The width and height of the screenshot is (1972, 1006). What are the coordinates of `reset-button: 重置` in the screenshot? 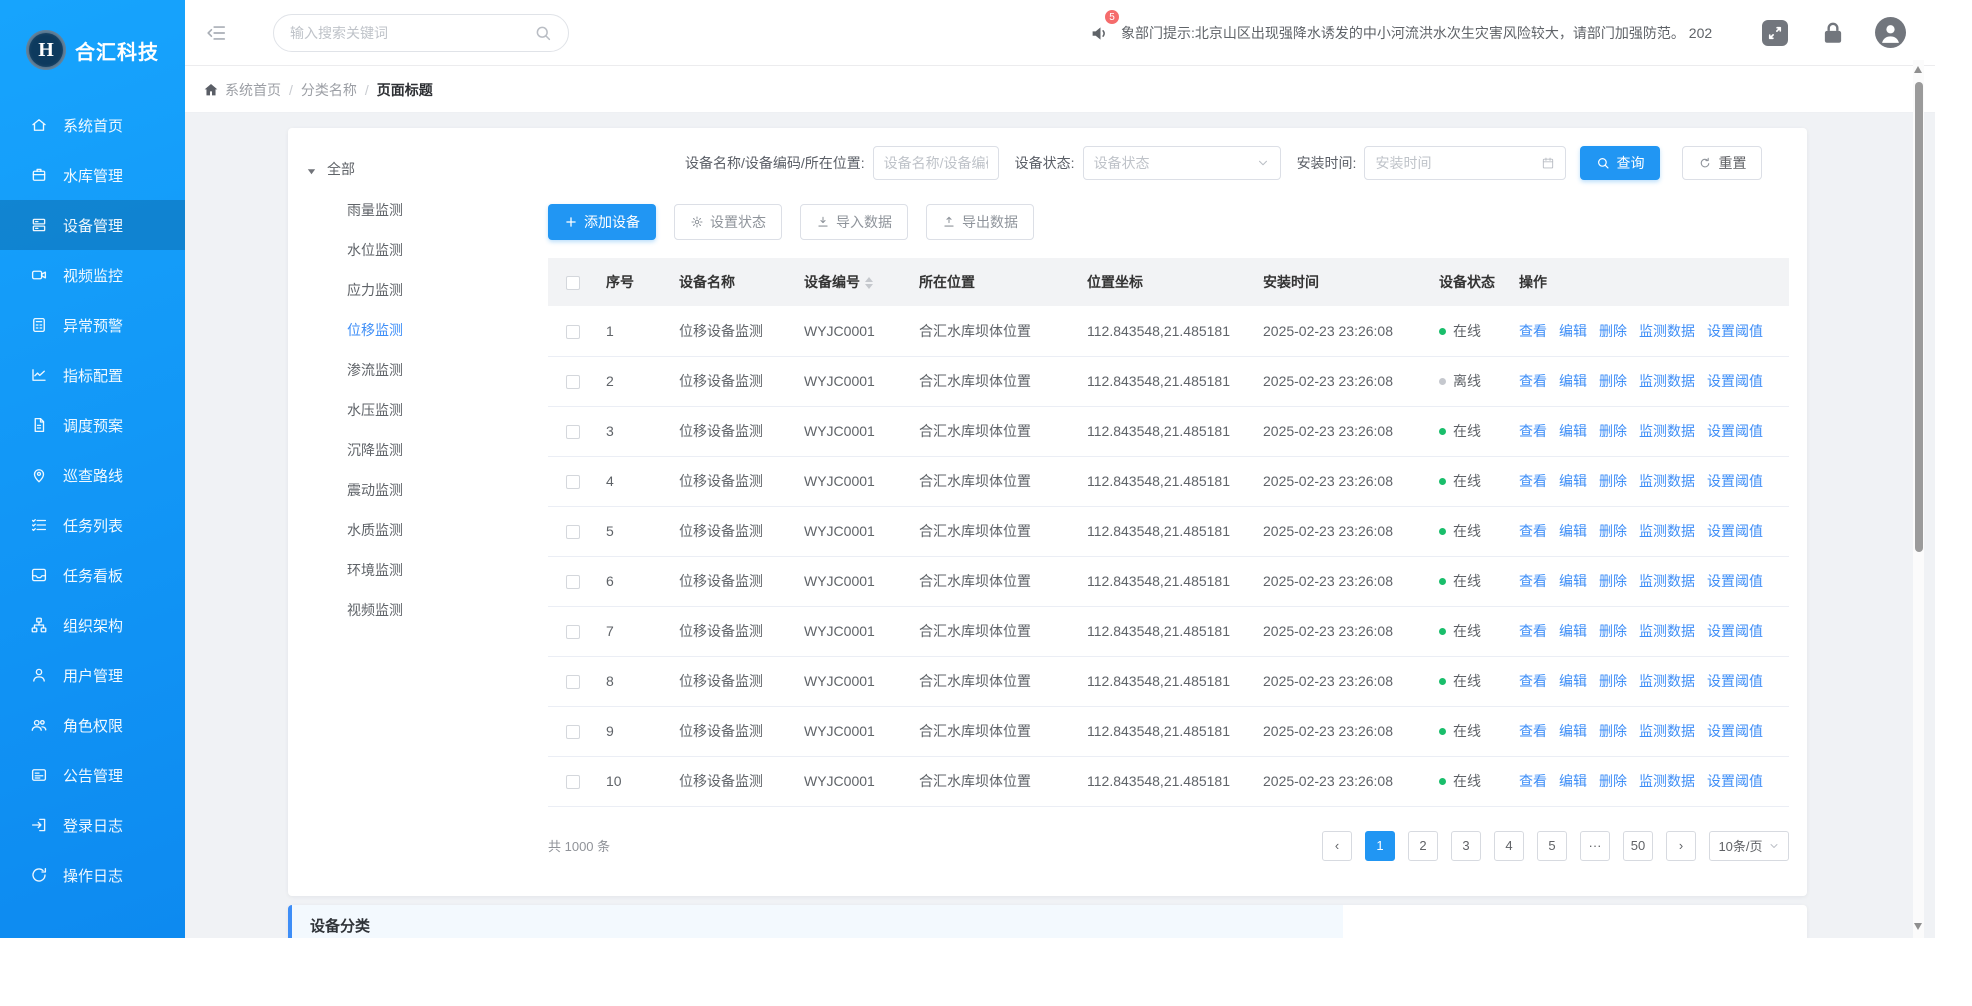 It's located at (1722, 163).